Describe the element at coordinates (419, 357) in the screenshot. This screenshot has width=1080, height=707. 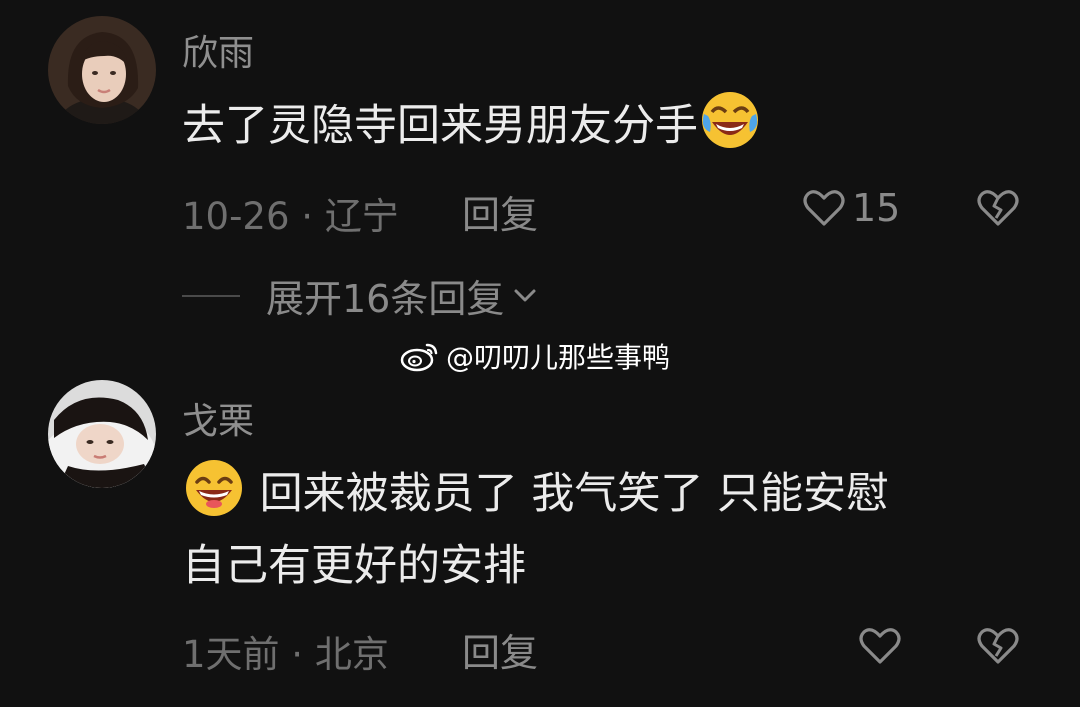
I see `weibo-logo` at that location.